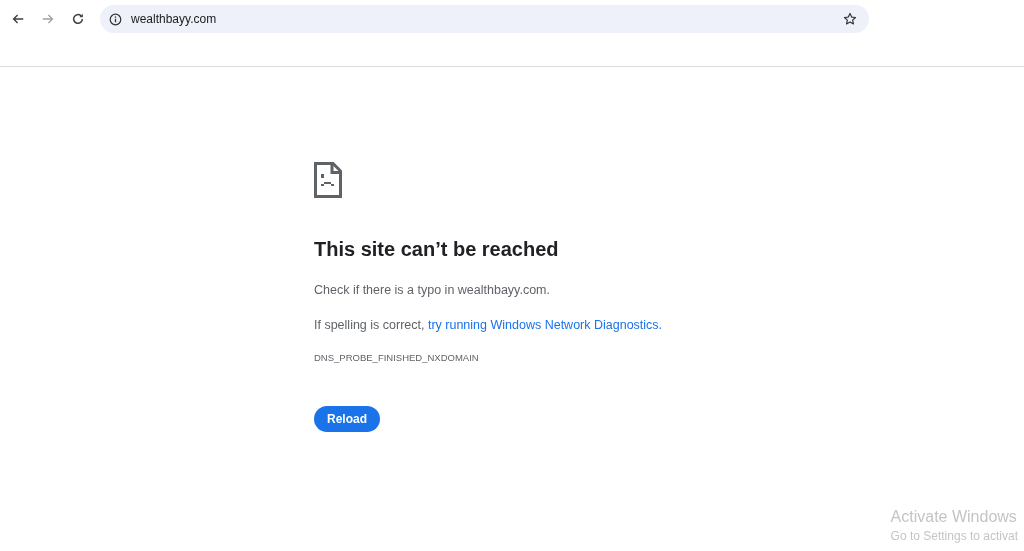  I want to click on activation-notice-title: Activate Windows, so click(954, 517).